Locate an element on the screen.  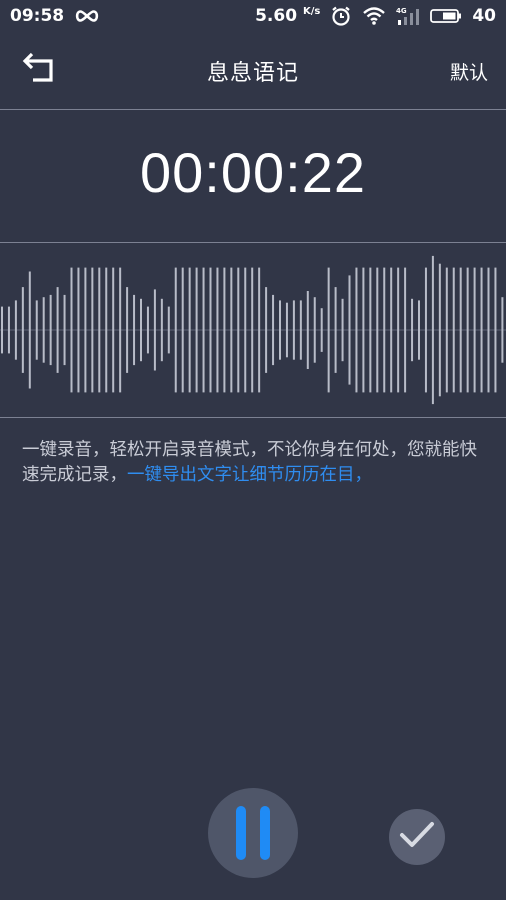
status-left: 09:58 is located at coordinates (55, 16).